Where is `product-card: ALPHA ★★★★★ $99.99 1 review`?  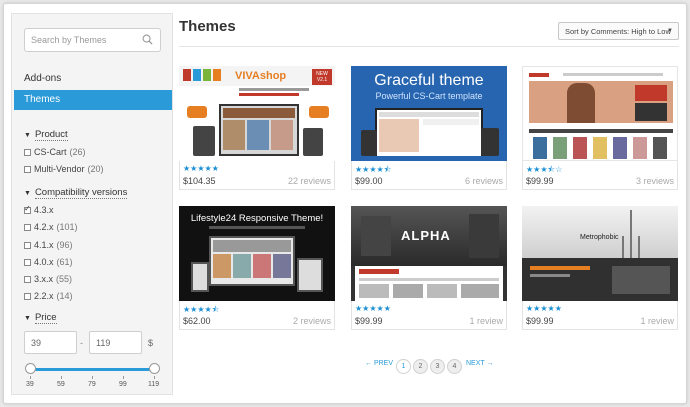 product-card: ALPHA ★★★★★ $99.99 1 review is located at coordinates (429, 268).